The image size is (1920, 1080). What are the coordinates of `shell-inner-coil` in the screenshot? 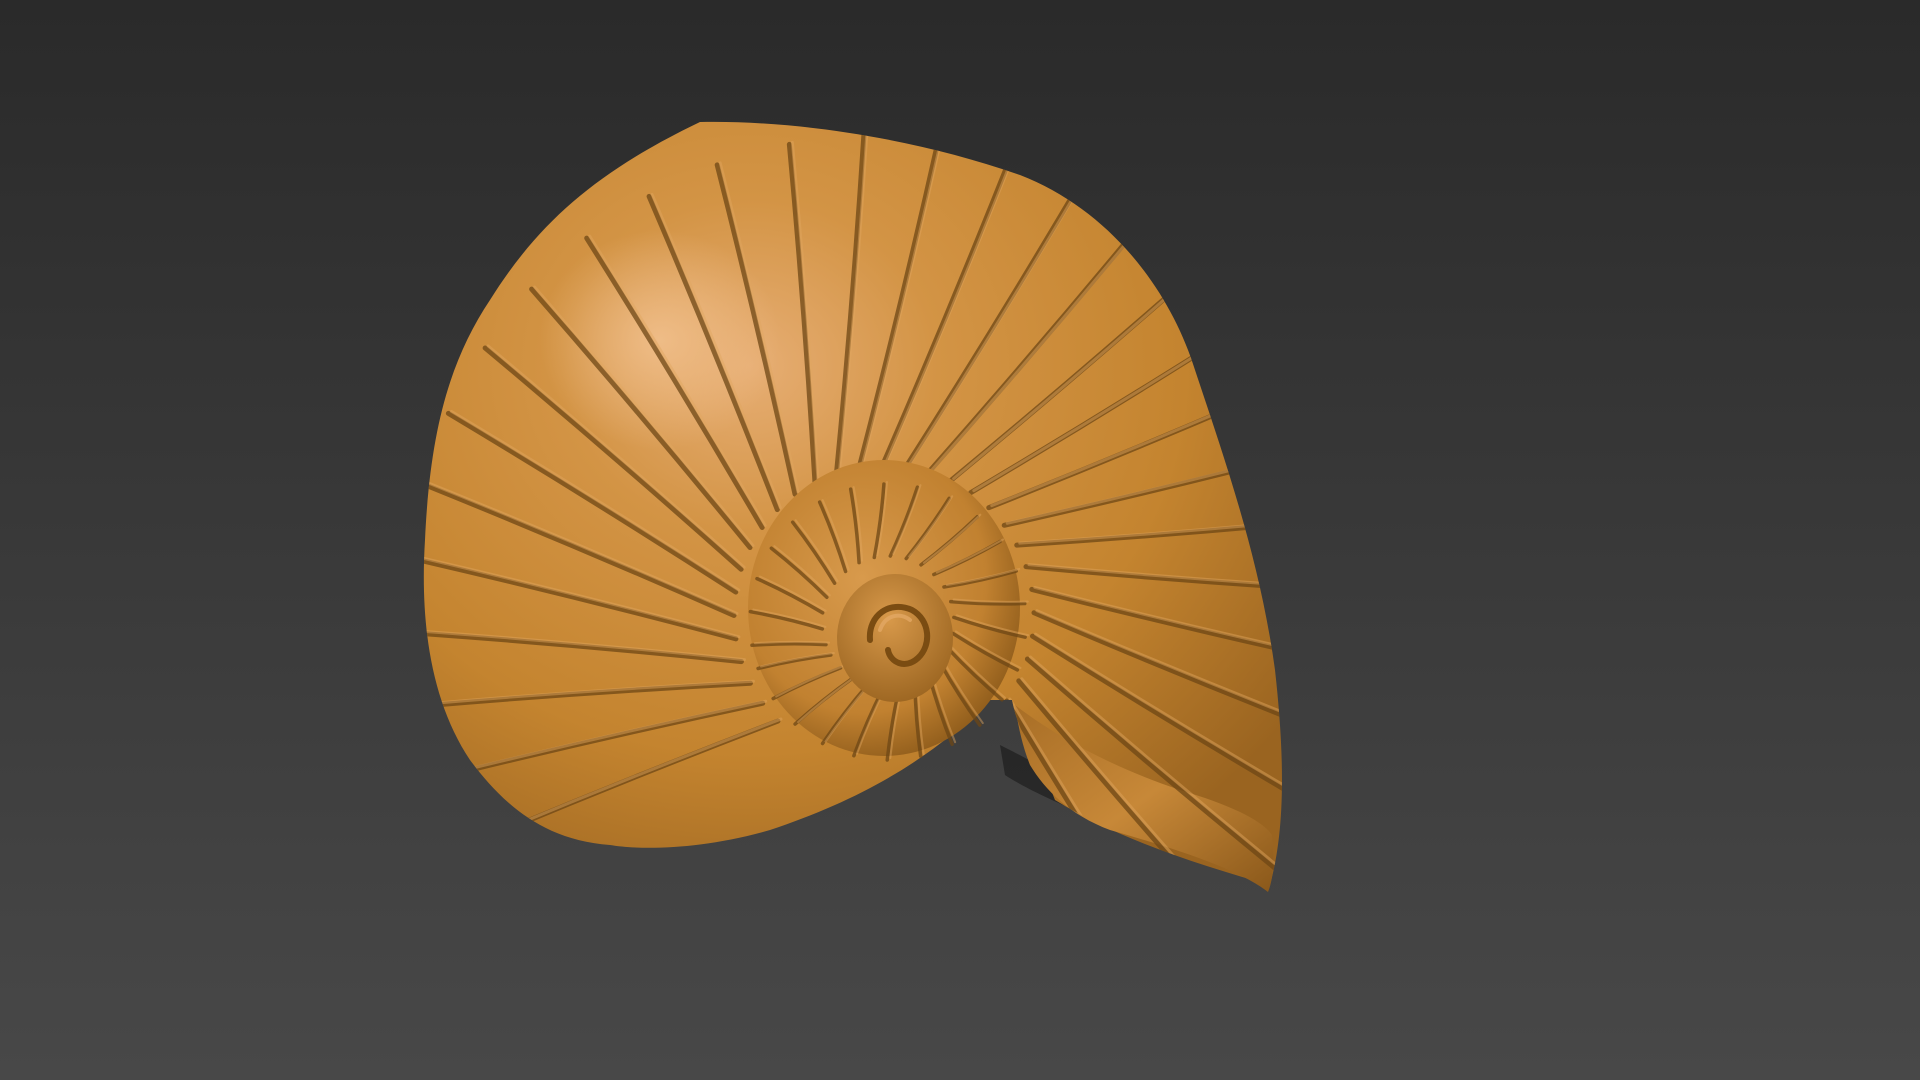 It's located at (895, 638).